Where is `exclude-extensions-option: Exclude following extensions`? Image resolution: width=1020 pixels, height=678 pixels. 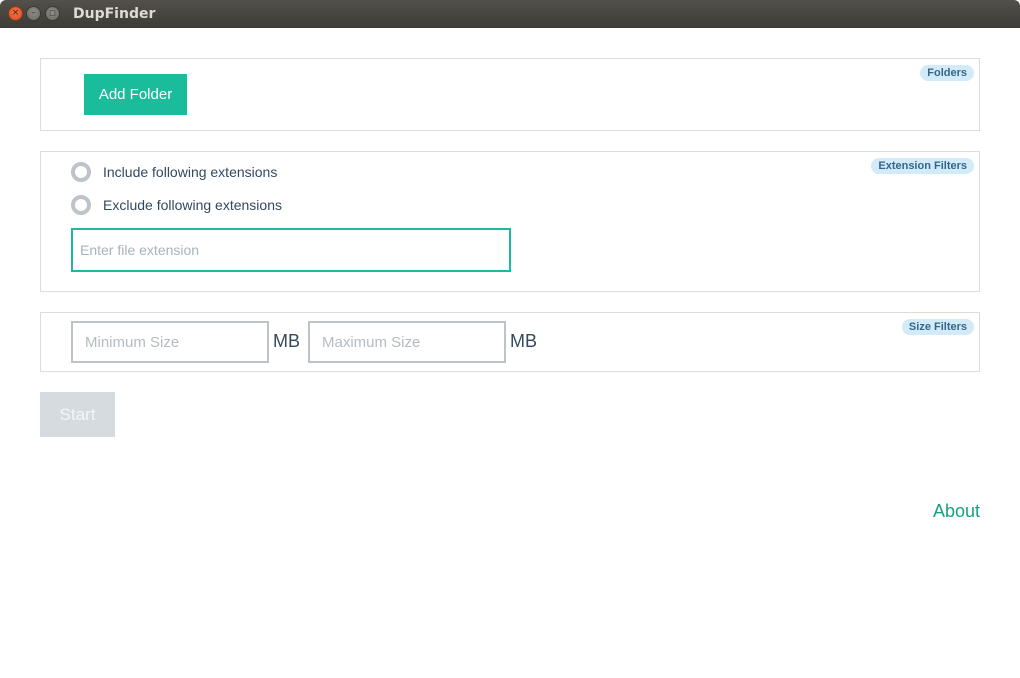
exclude-extensions-option: Exclude following extensions is located at coordinates (176, 205).